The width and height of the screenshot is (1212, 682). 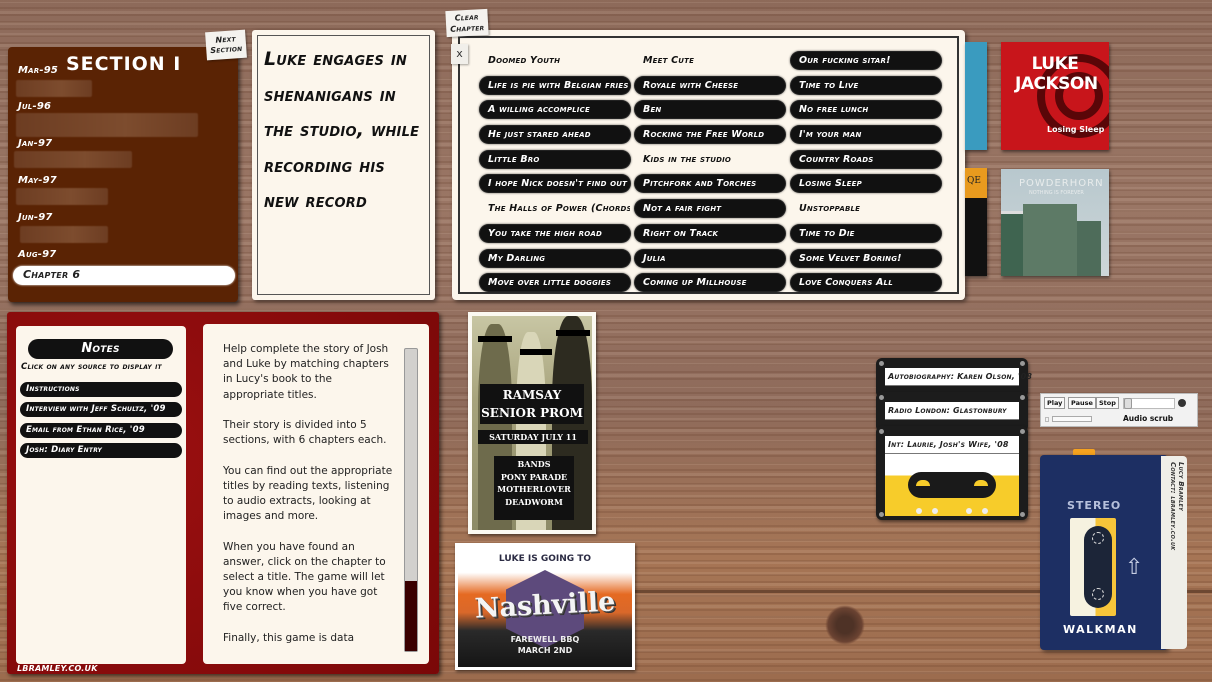 What do you see at coordinates (124, 275) in the screenshot?
I see `chapter-slot-6-selected: Chapter 6` at bounding box center [124, 275].